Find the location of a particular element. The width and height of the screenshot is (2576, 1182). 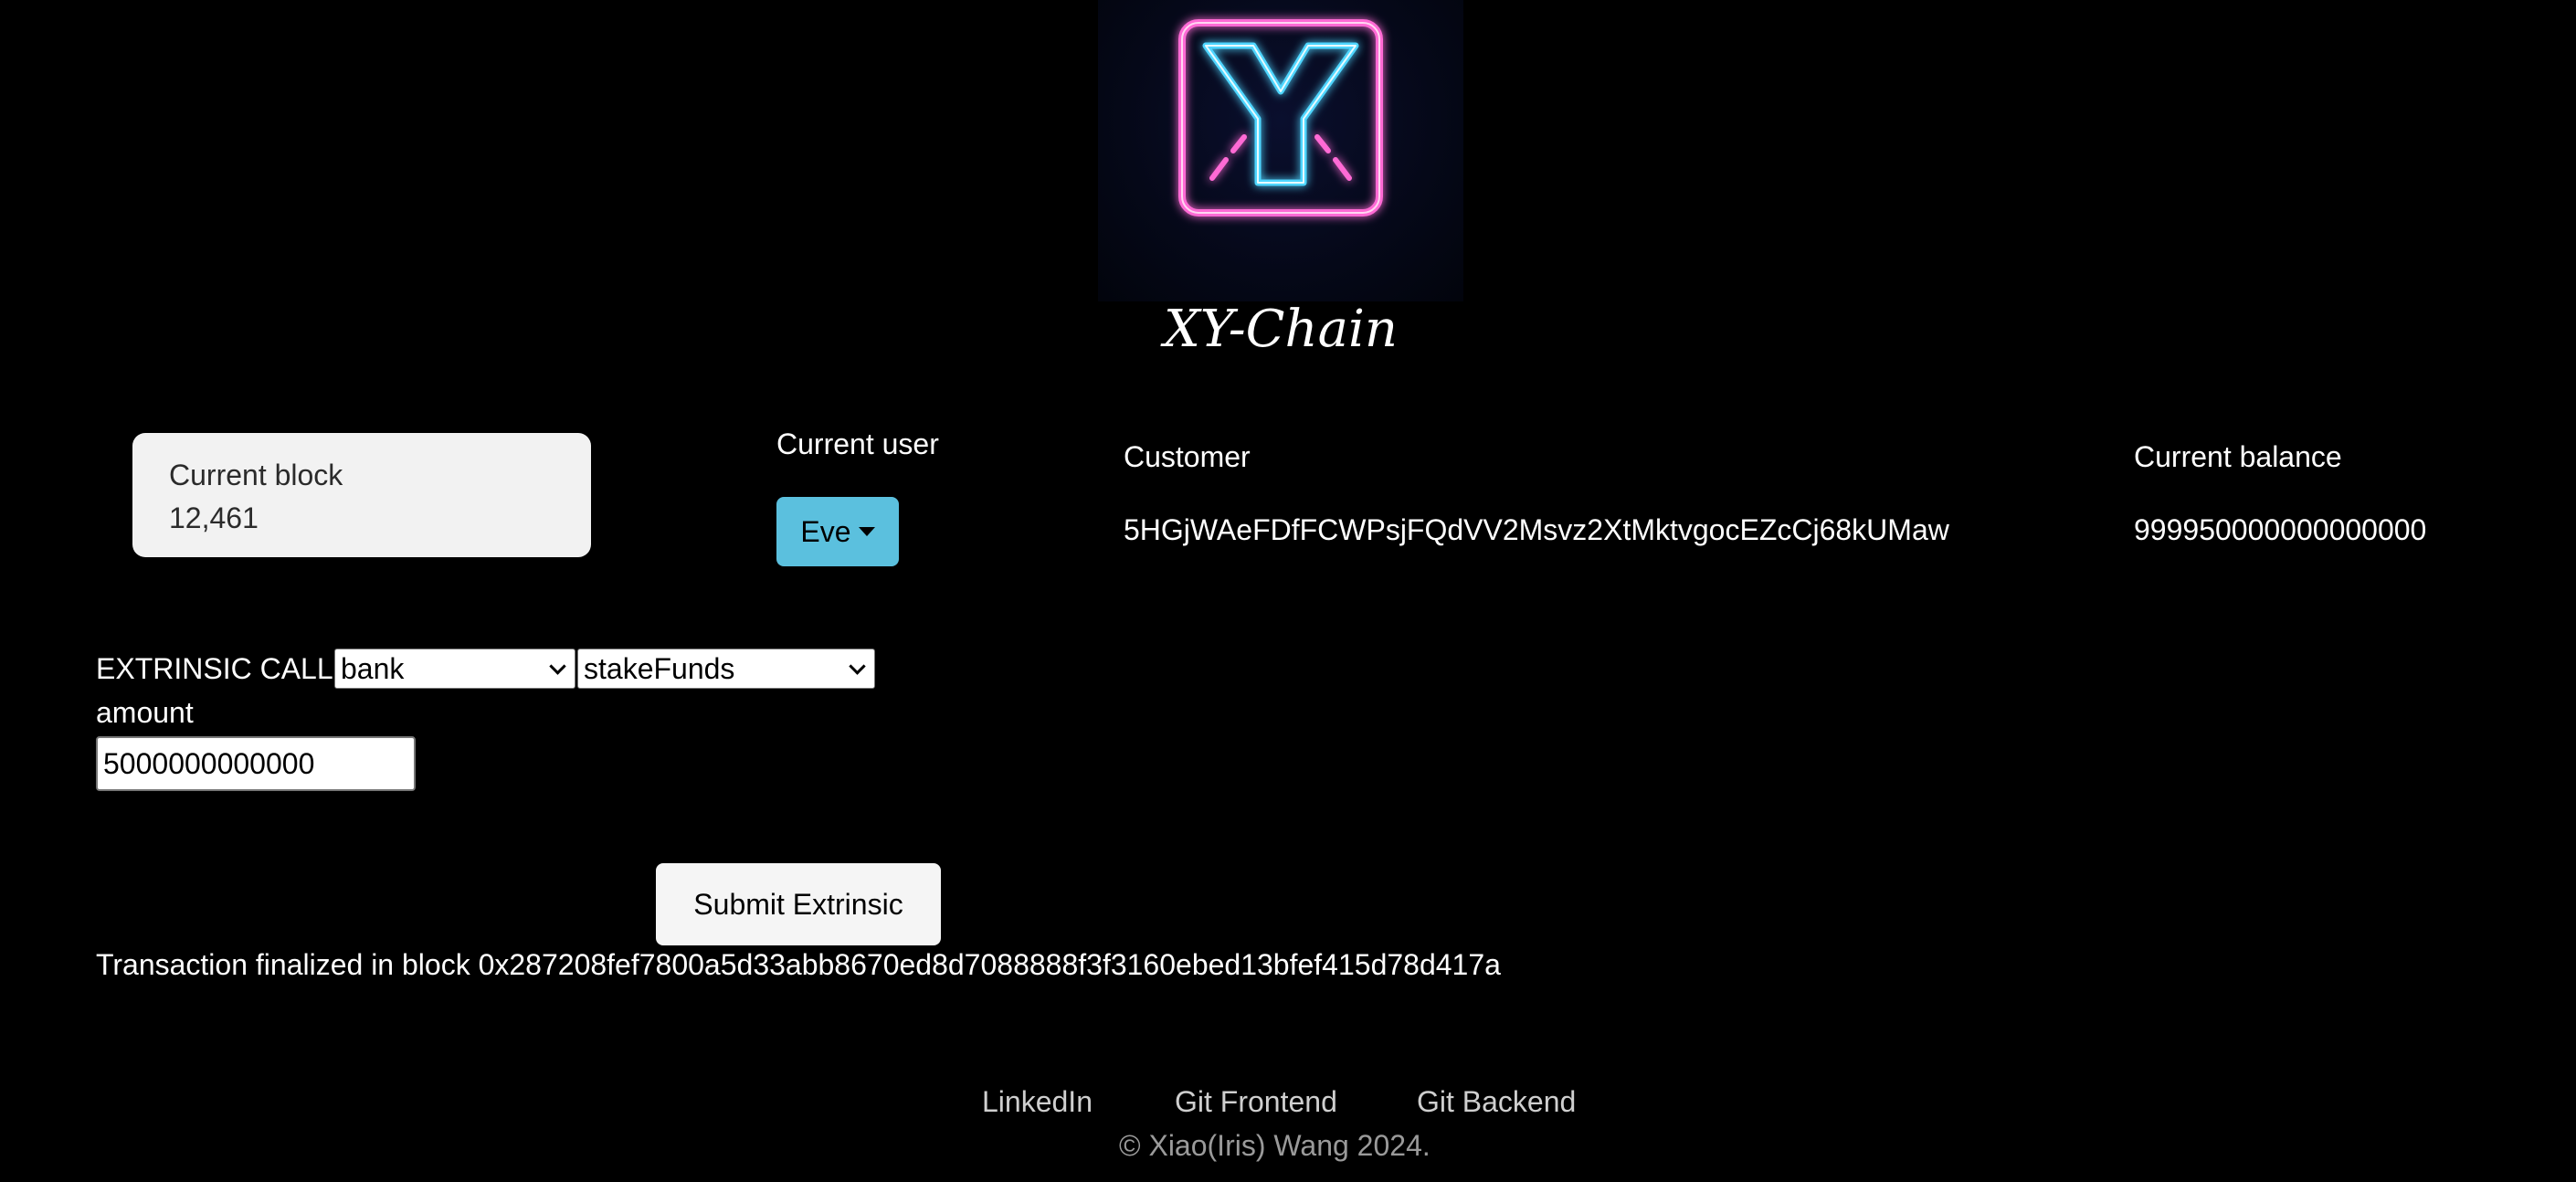

current-block-value: 12,461 is located at coordinates (214, 517).